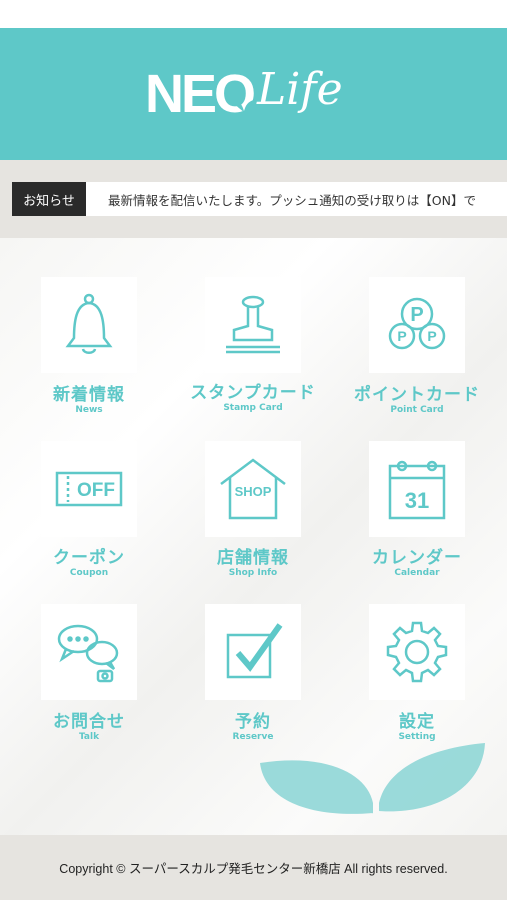  I want to click on menu-sublabel-reserve: Reserve, so click(253, 737).